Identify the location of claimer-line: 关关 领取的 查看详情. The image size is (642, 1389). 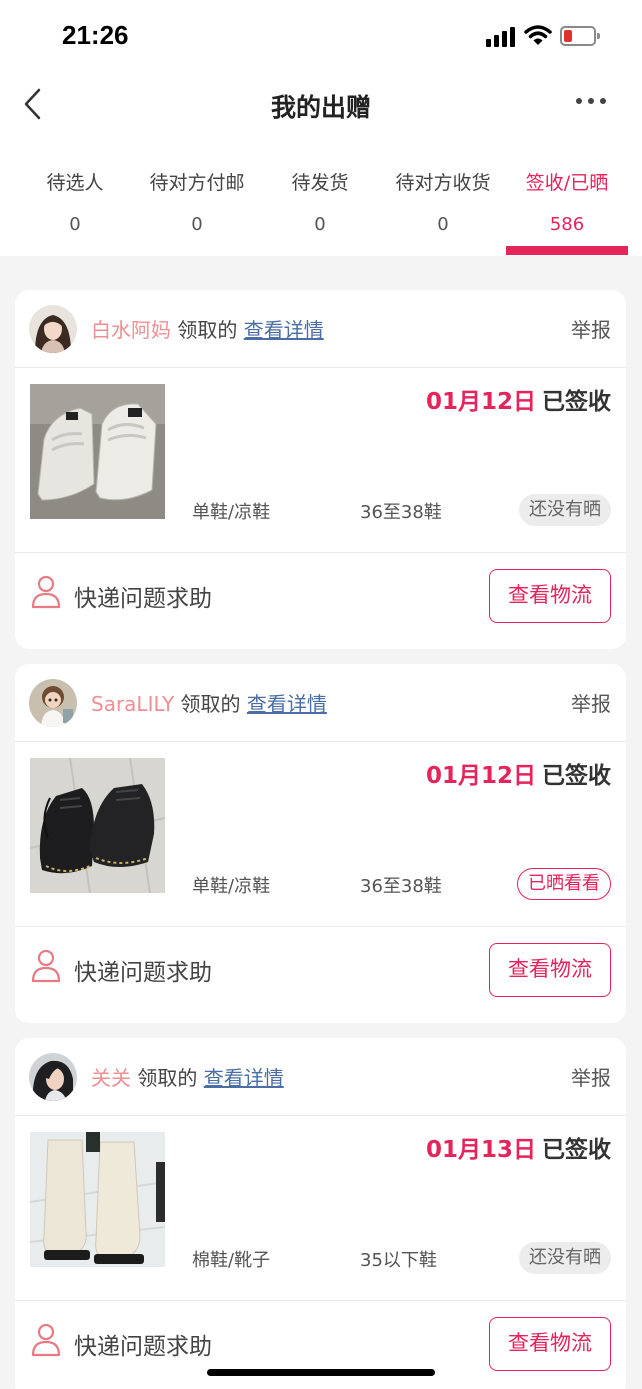
(187, 1076).